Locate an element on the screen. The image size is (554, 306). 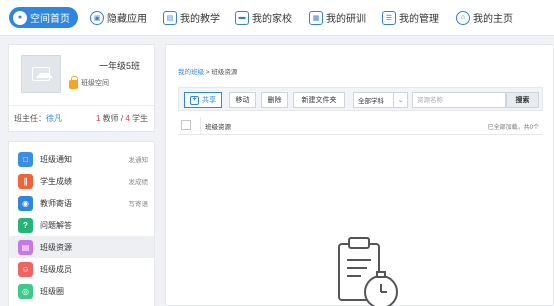
breadcrumb-my-class: 我的班级 is located at coordinates (191, 72).